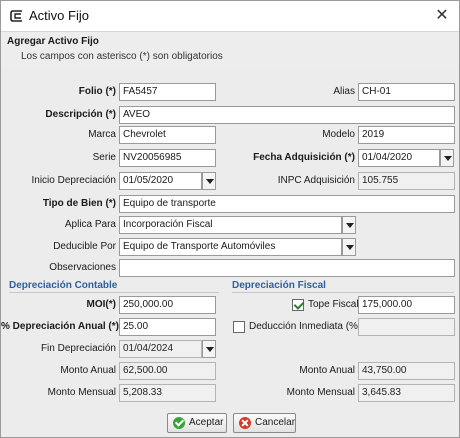 This screenshot has width=460, height=438. Describe the element at coordinates (167, 371) in the screenshot. I see `monto-anual-contable-value: 62,500.00` at that location.